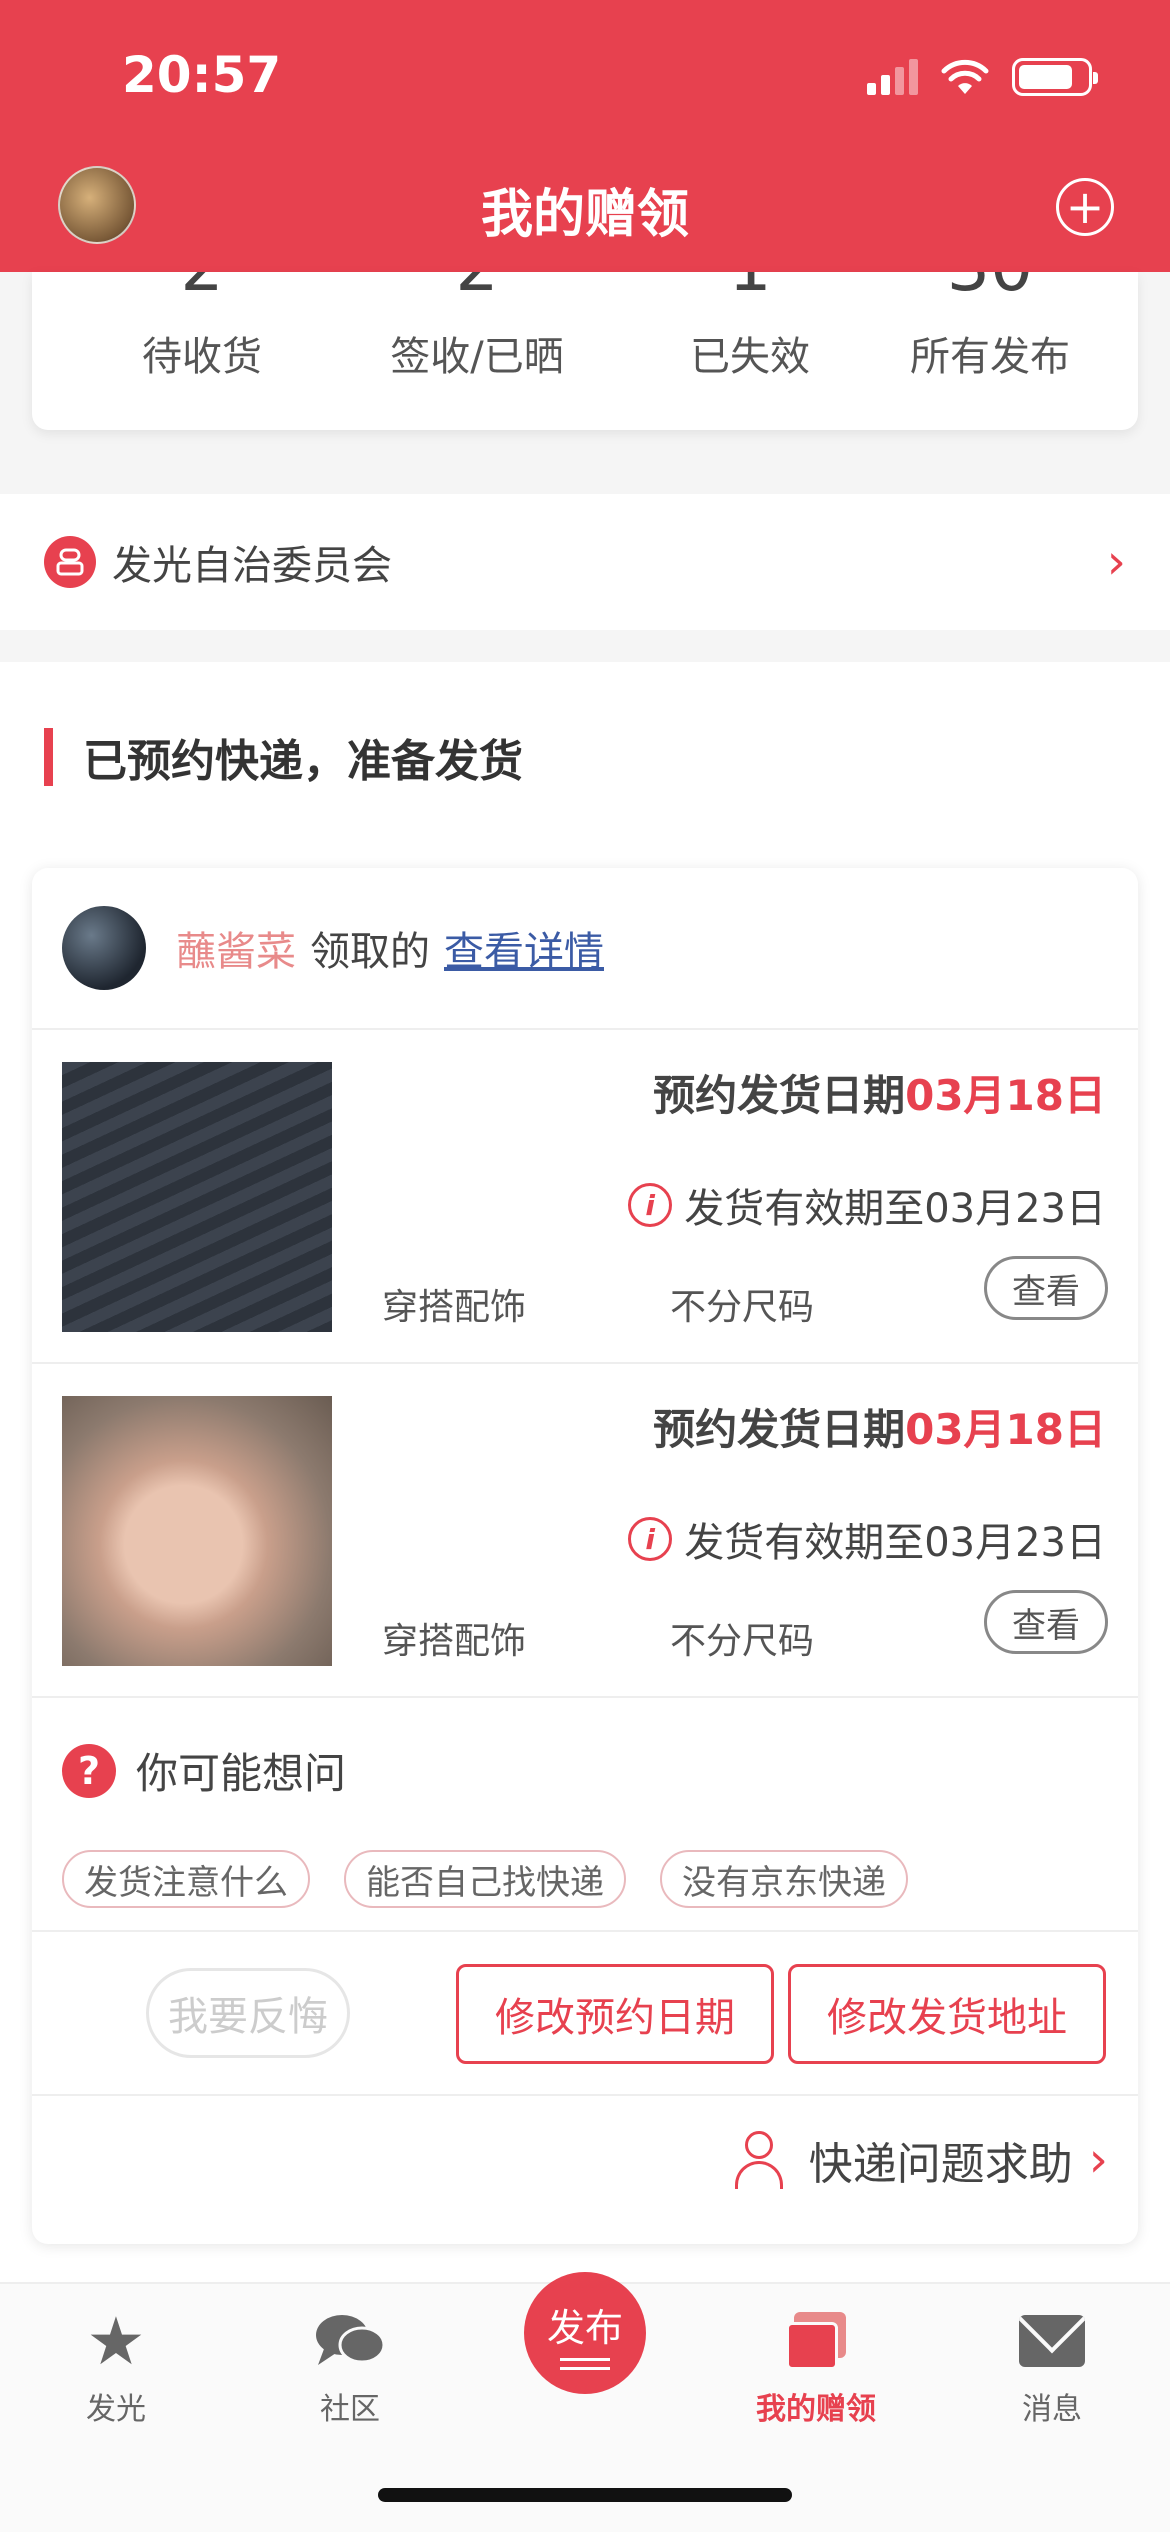 This screenshot has height=2532, width=1170. I want to click on tab-label: 消息, so click(1052, 2409).